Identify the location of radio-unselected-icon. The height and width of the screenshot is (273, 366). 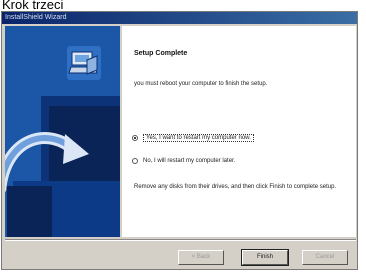
(135, 161).